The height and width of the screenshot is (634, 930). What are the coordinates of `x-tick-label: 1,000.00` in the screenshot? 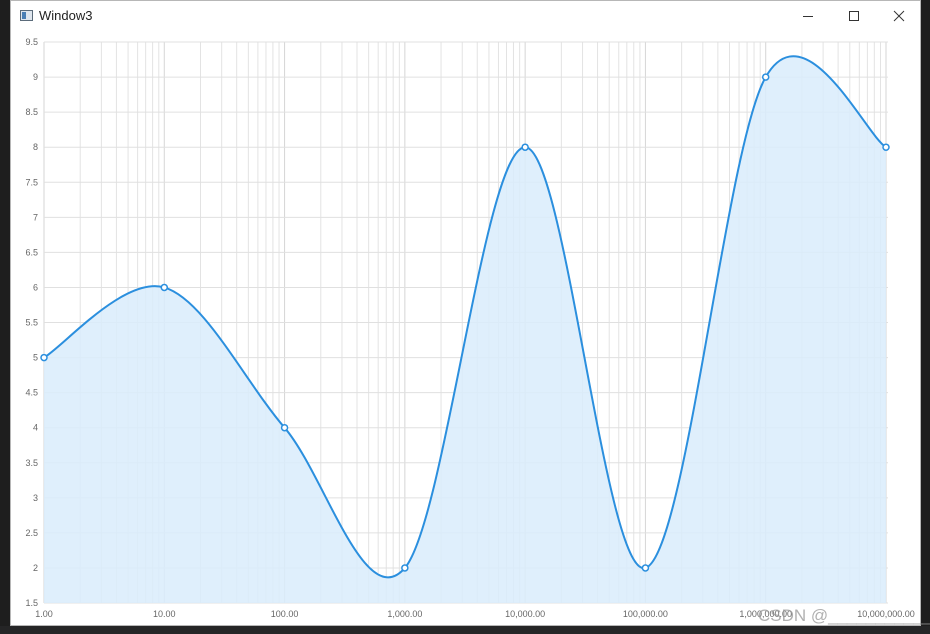 It's located at (404, 614).